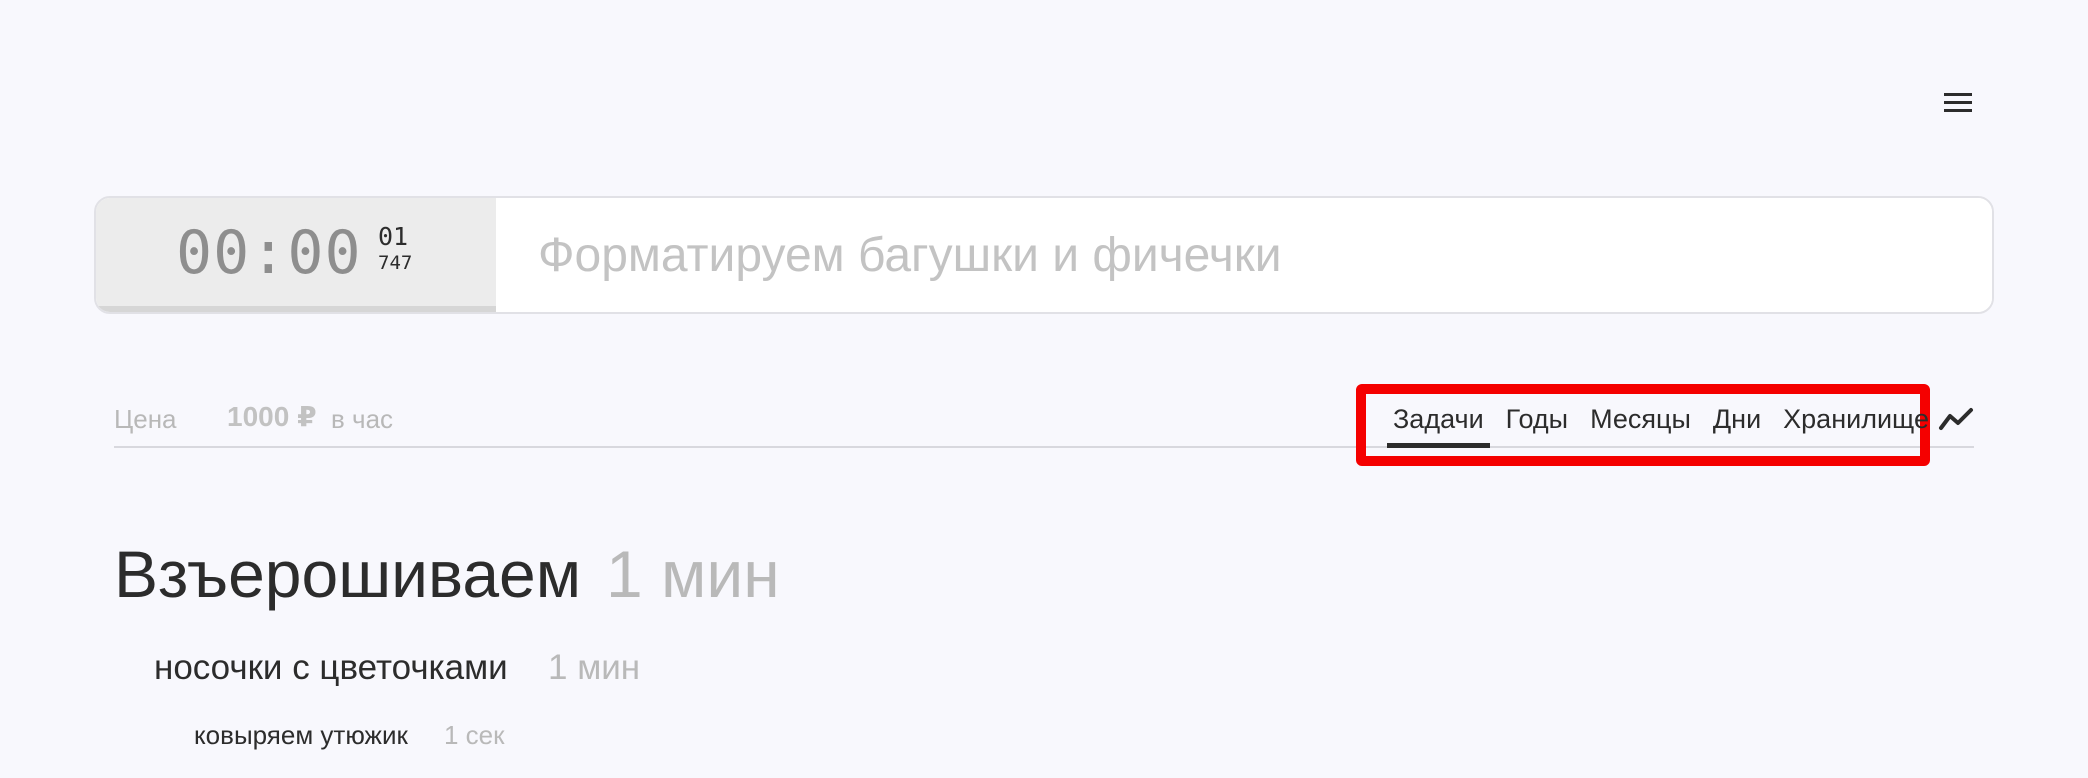 The width and height of the screenshot is (2088, 778). What do you see at coordinates (594, 667) in the screenshot?
I see `task-subgroup-time: 1 мин` at bounding box center [594, 667].